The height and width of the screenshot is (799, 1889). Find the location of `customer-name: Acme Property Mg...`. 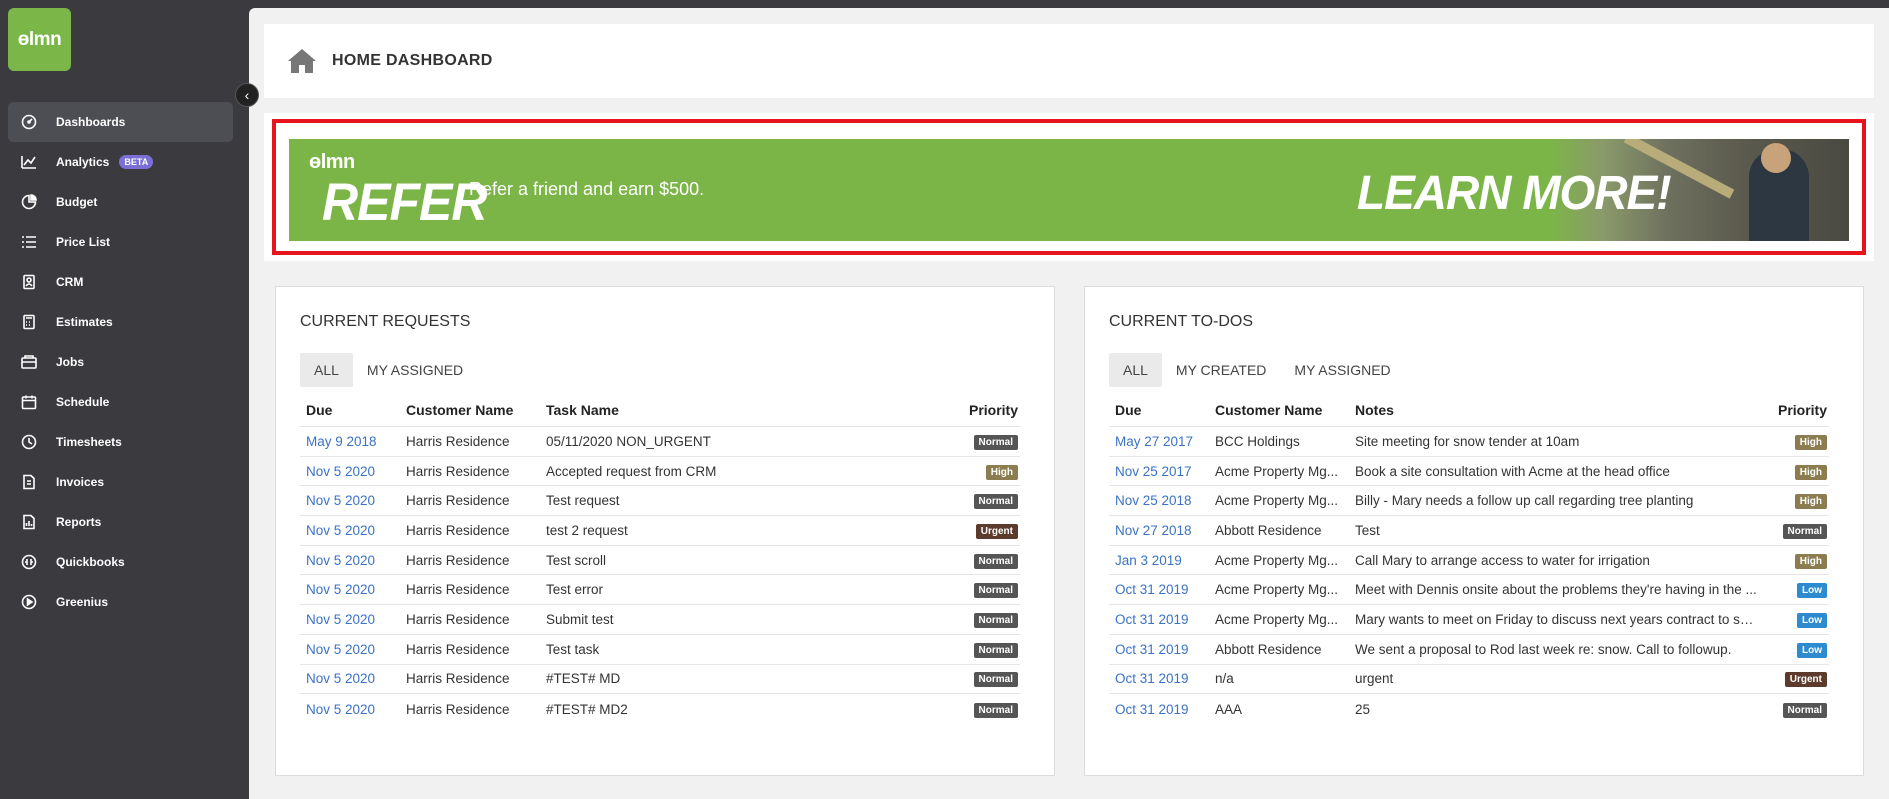

customer-name: Acme Property Mg... is located at coordinates (1277, 619).